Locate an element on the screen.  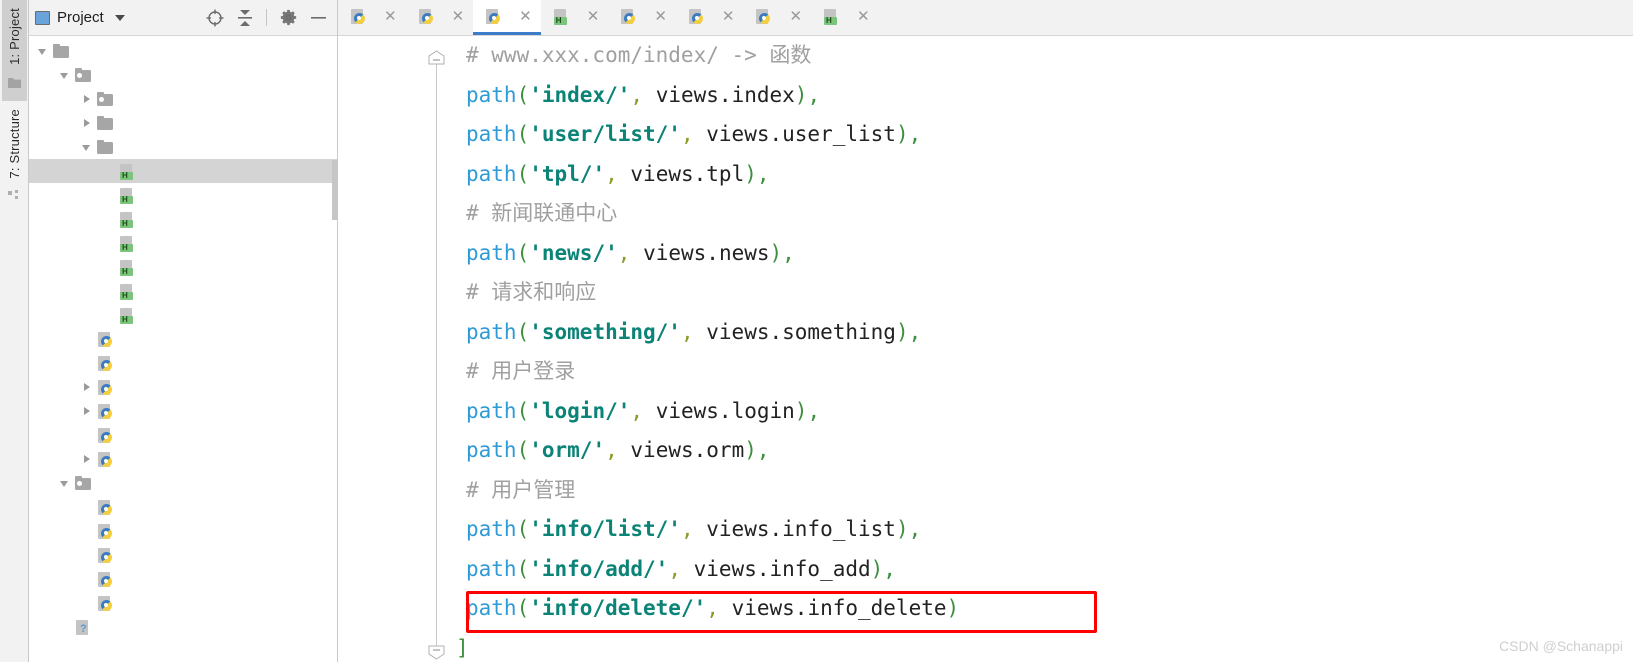
tree-item-apps-py is located at coordinates (183, 387).